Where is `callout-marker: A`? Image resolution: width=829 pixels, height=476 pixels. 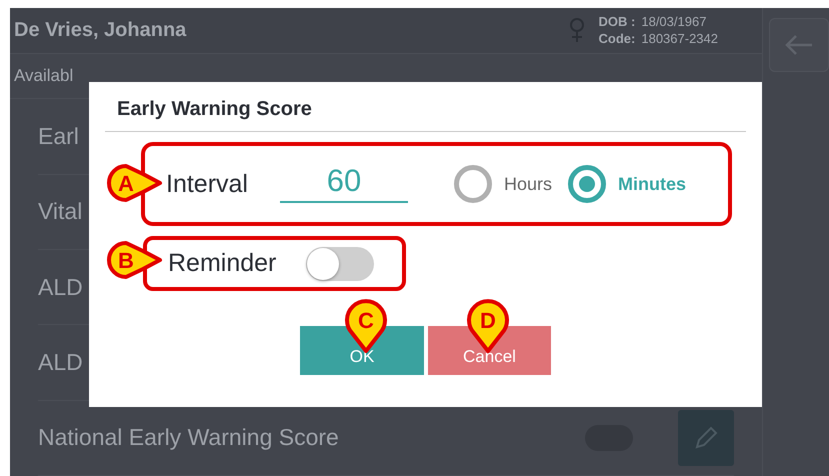 callout-marker: A is located at coordinates (134, 183).